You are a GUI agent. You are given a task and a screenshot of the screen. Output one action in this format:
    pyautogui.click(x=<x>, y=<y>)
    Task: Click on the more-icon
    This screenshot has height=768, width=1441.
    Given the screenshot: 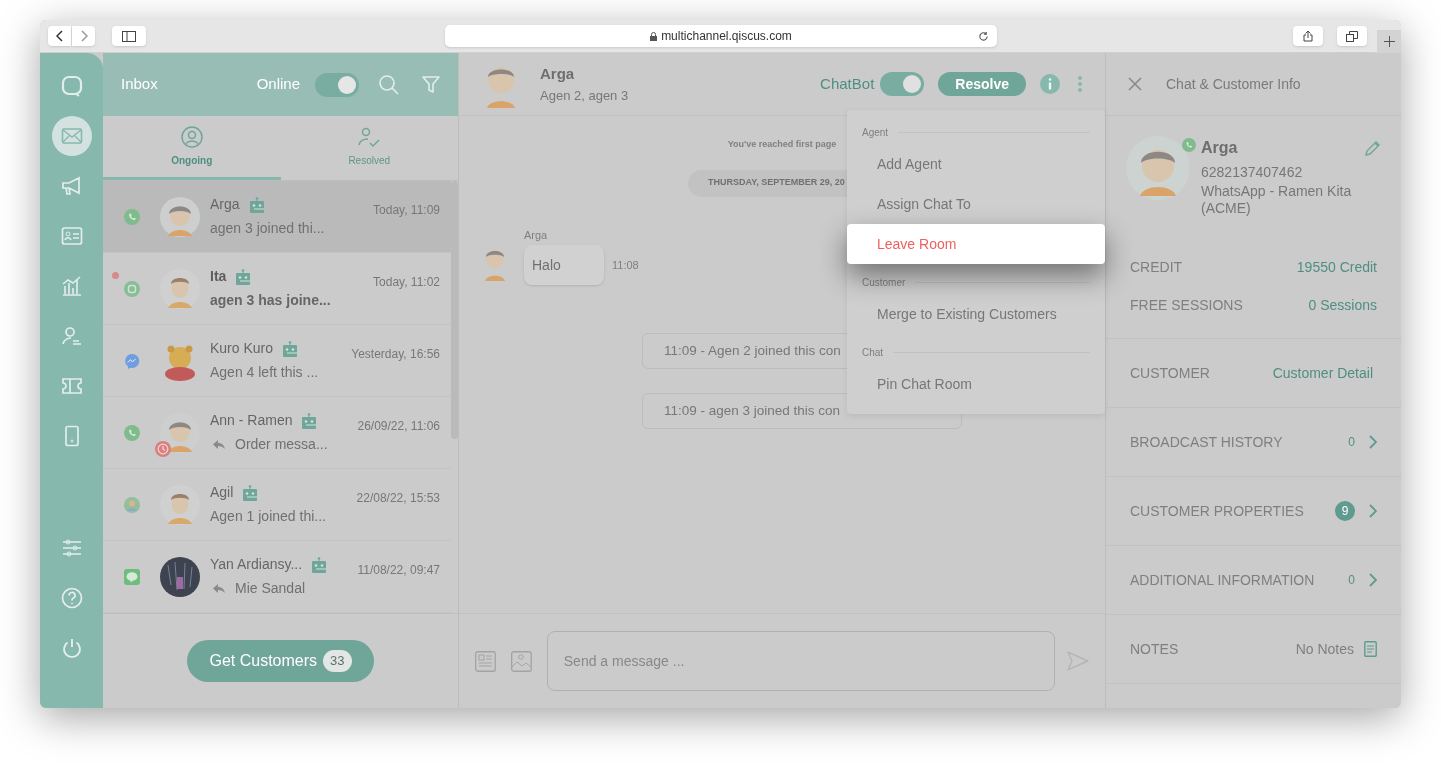 What is the action you would take?
    pyautogui.click(x=1080, y=84)
    